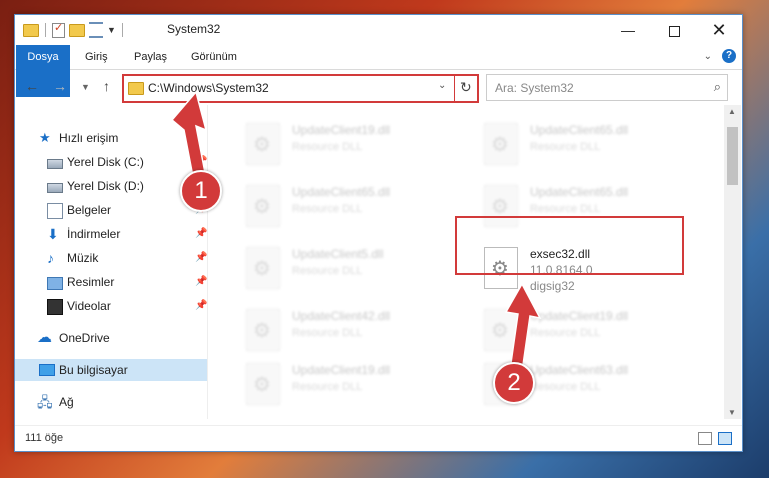 The image size is (769, 478). What do you see at coordinates (194, 29) in the screenshot?
I see `window-title: System32` at bounding box center [194, 29].